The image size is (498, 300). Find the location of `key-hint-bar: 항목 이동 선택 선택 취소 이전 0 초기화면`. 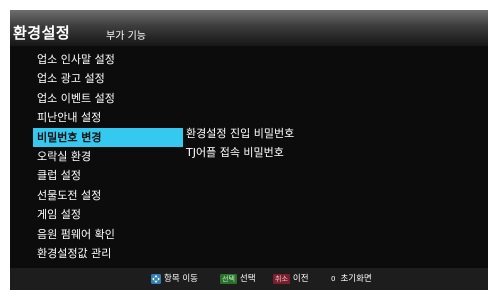

key-hint-bar: 항목 이동 선택 선택 취소 이전 0 초기화면 is located at coordinates (249, 279).